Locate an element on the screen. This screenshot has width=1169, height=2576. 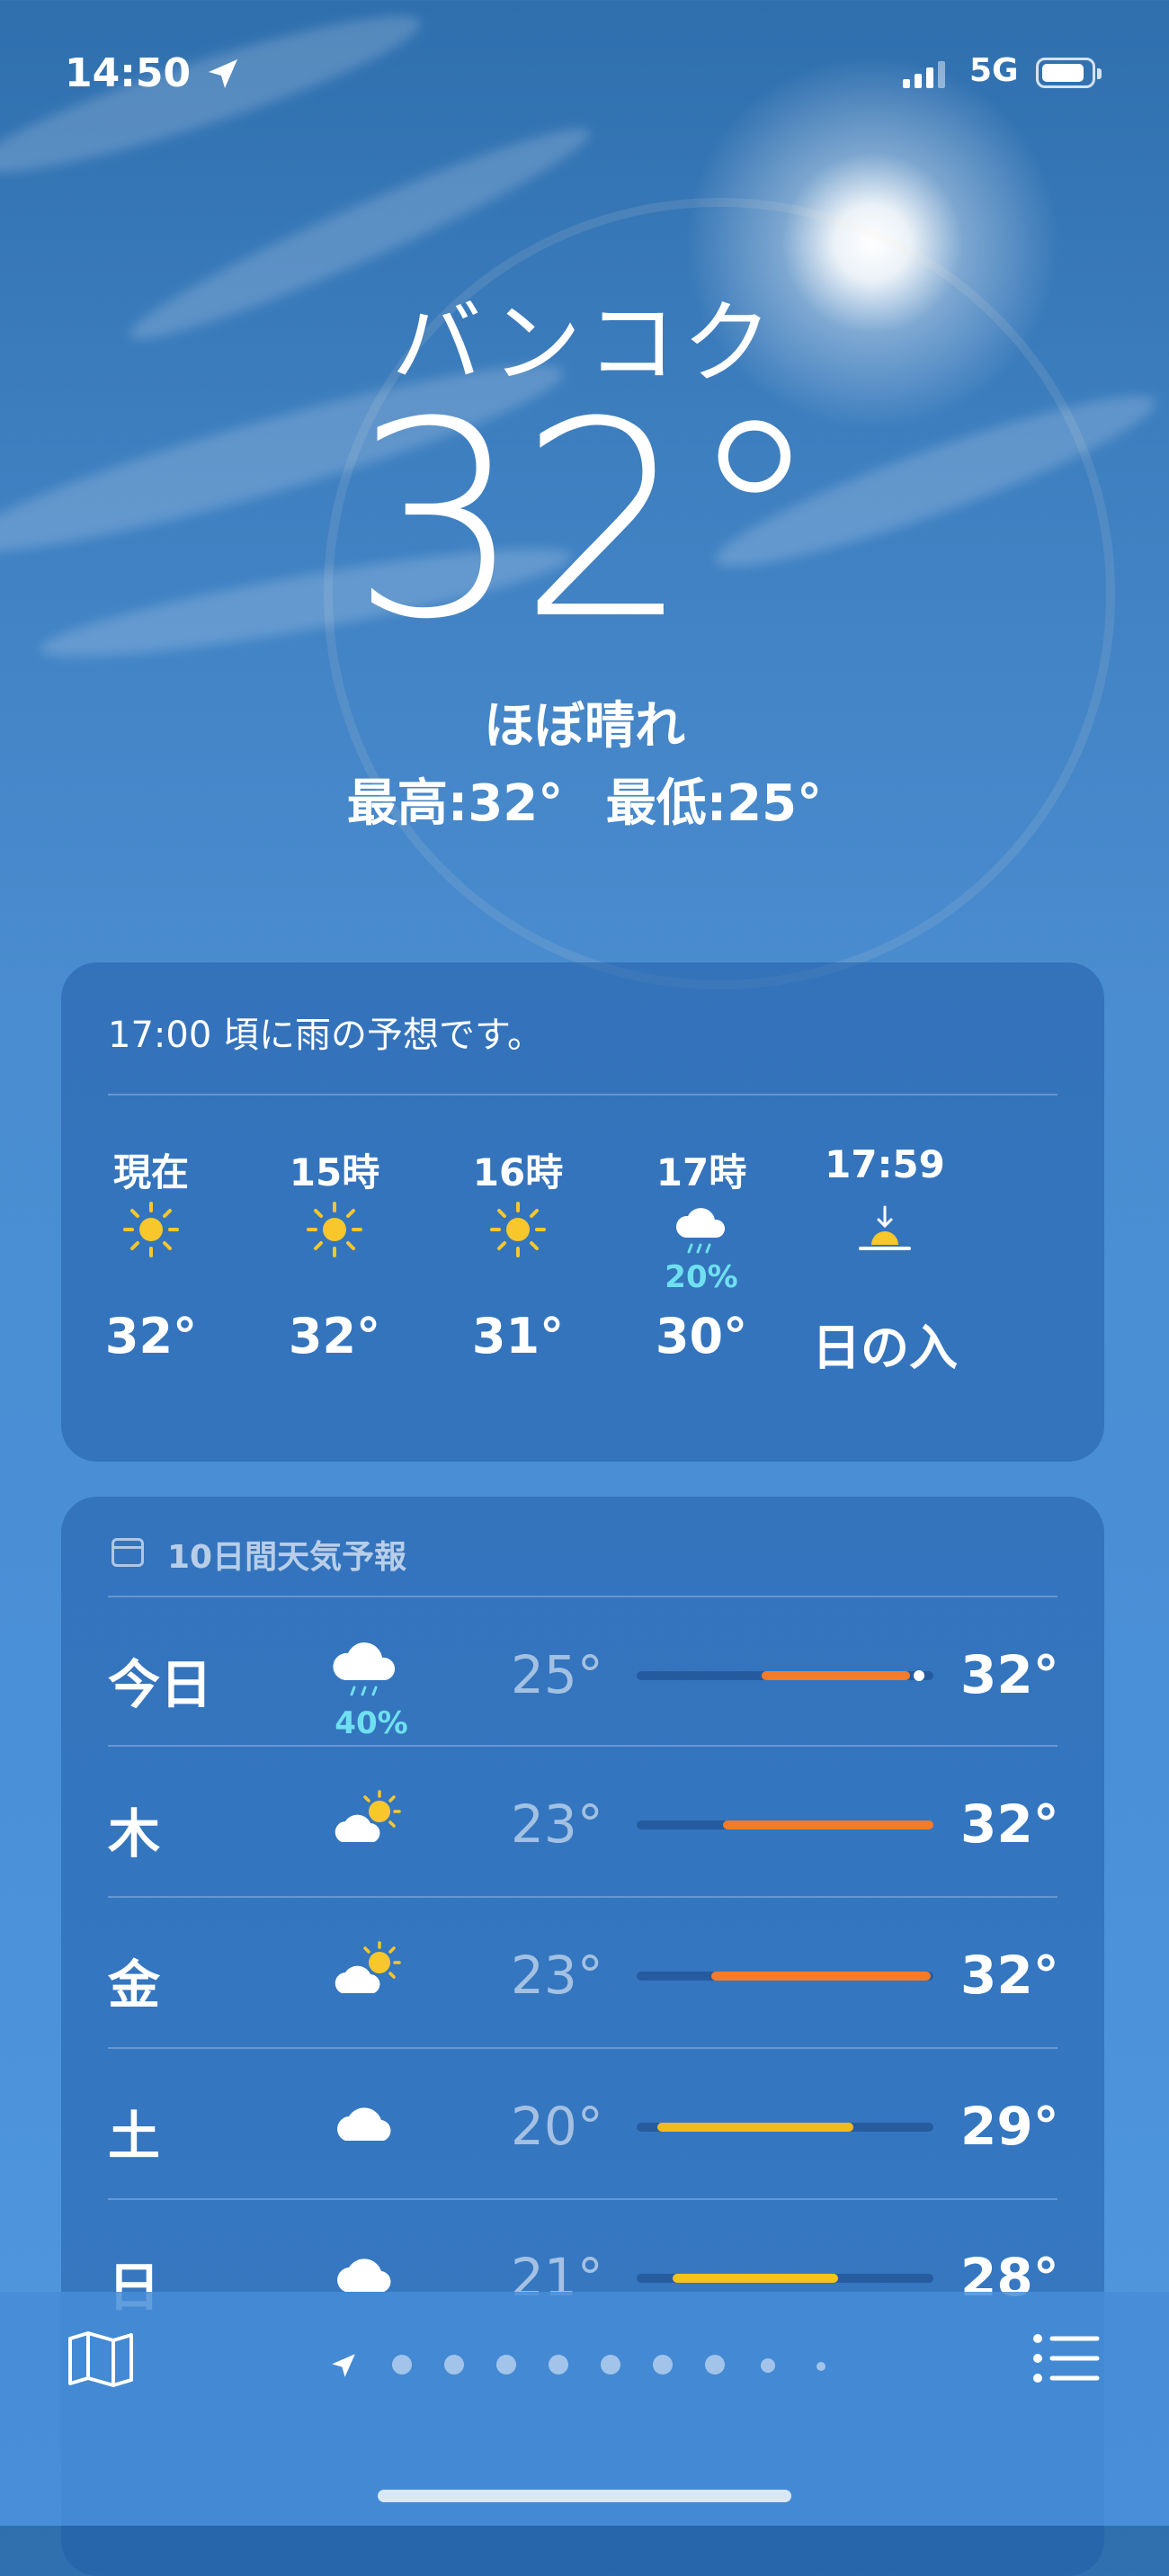
calendar-icon is located at coordinates (128, 1552).